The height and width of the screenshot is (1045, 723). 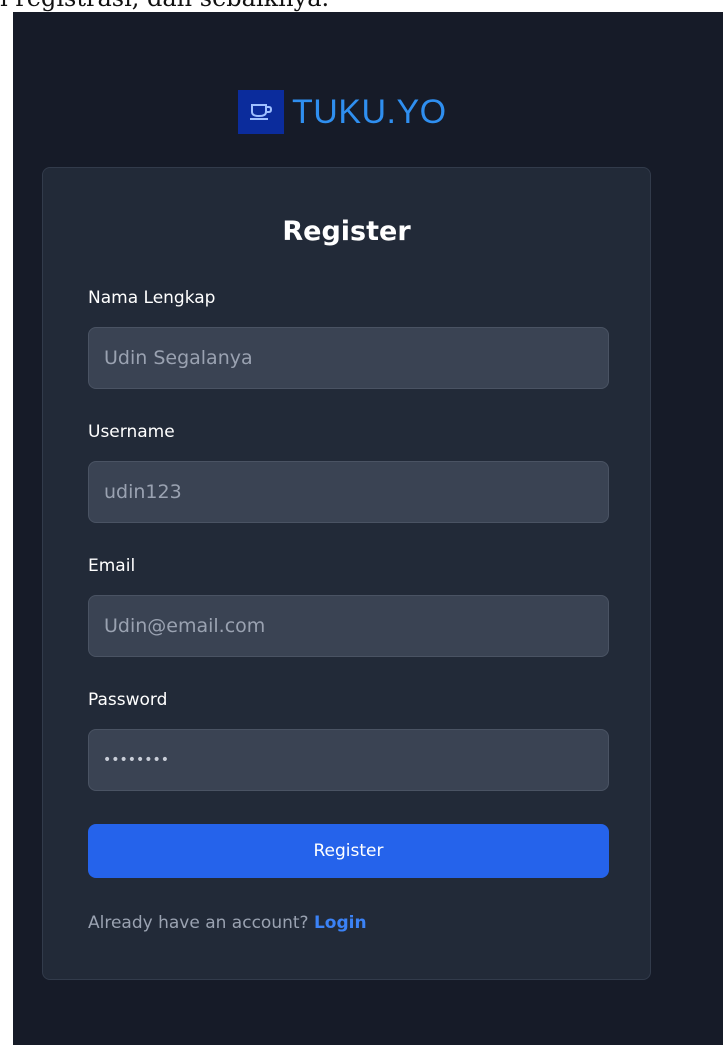 What do you see at coordinates (369, 111) in the screenshot?
I see `brand-name: TUKU.YO` at bounding box center [369, 111].